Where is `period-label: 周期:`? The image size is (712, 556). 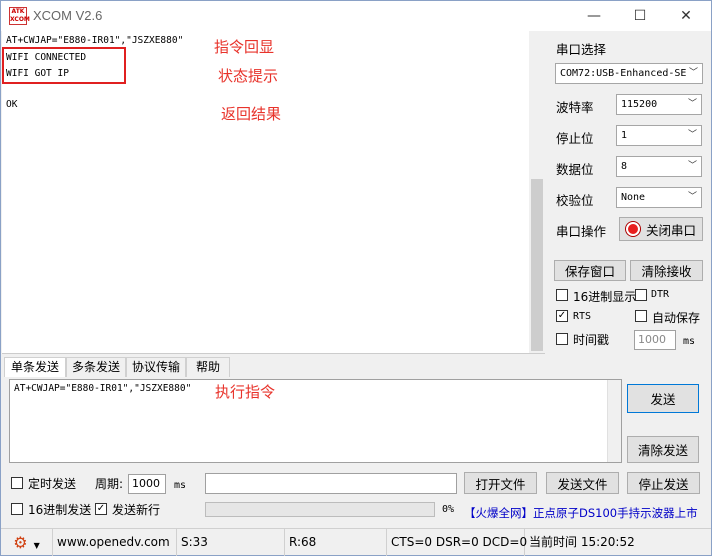 period-label: 周期: is located at coordinates (109, 484).